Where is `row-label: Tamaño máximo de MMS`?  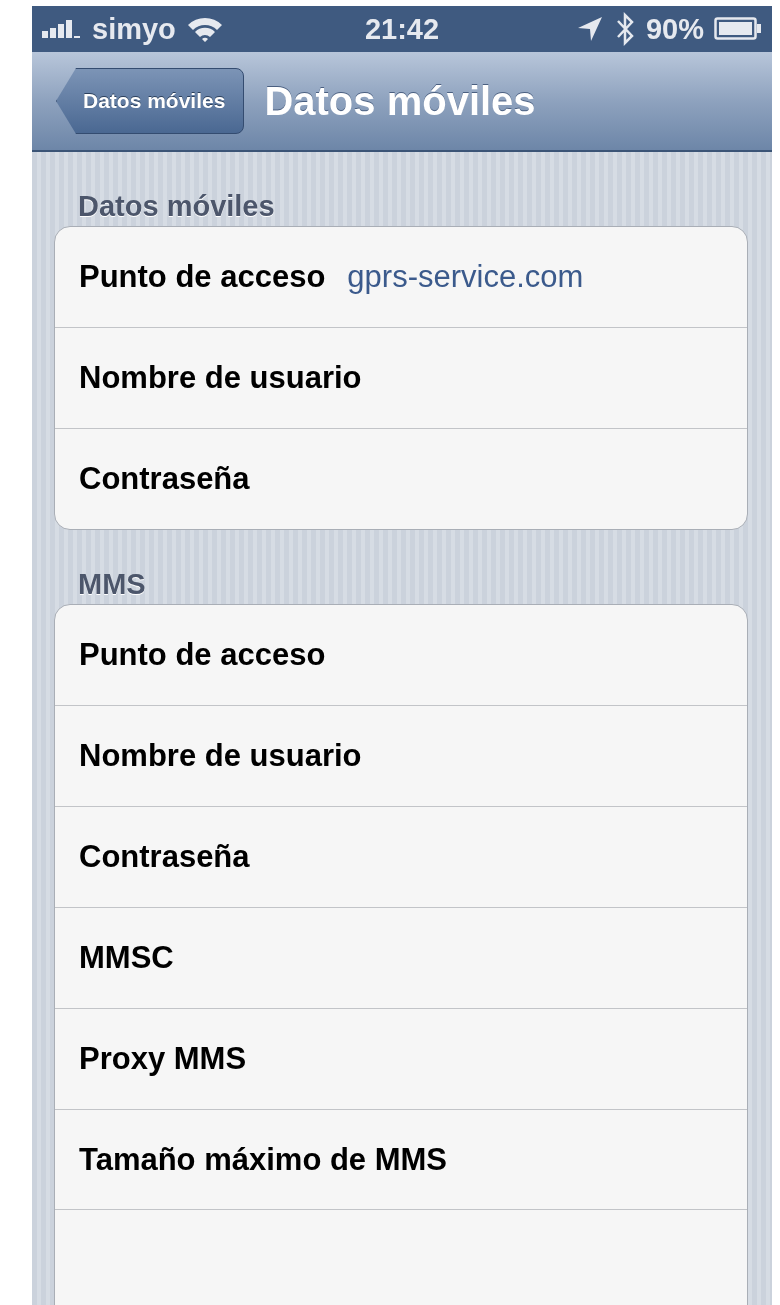
row-label: Tamaño máximo de MMS is located at coordinates (263, 1159).